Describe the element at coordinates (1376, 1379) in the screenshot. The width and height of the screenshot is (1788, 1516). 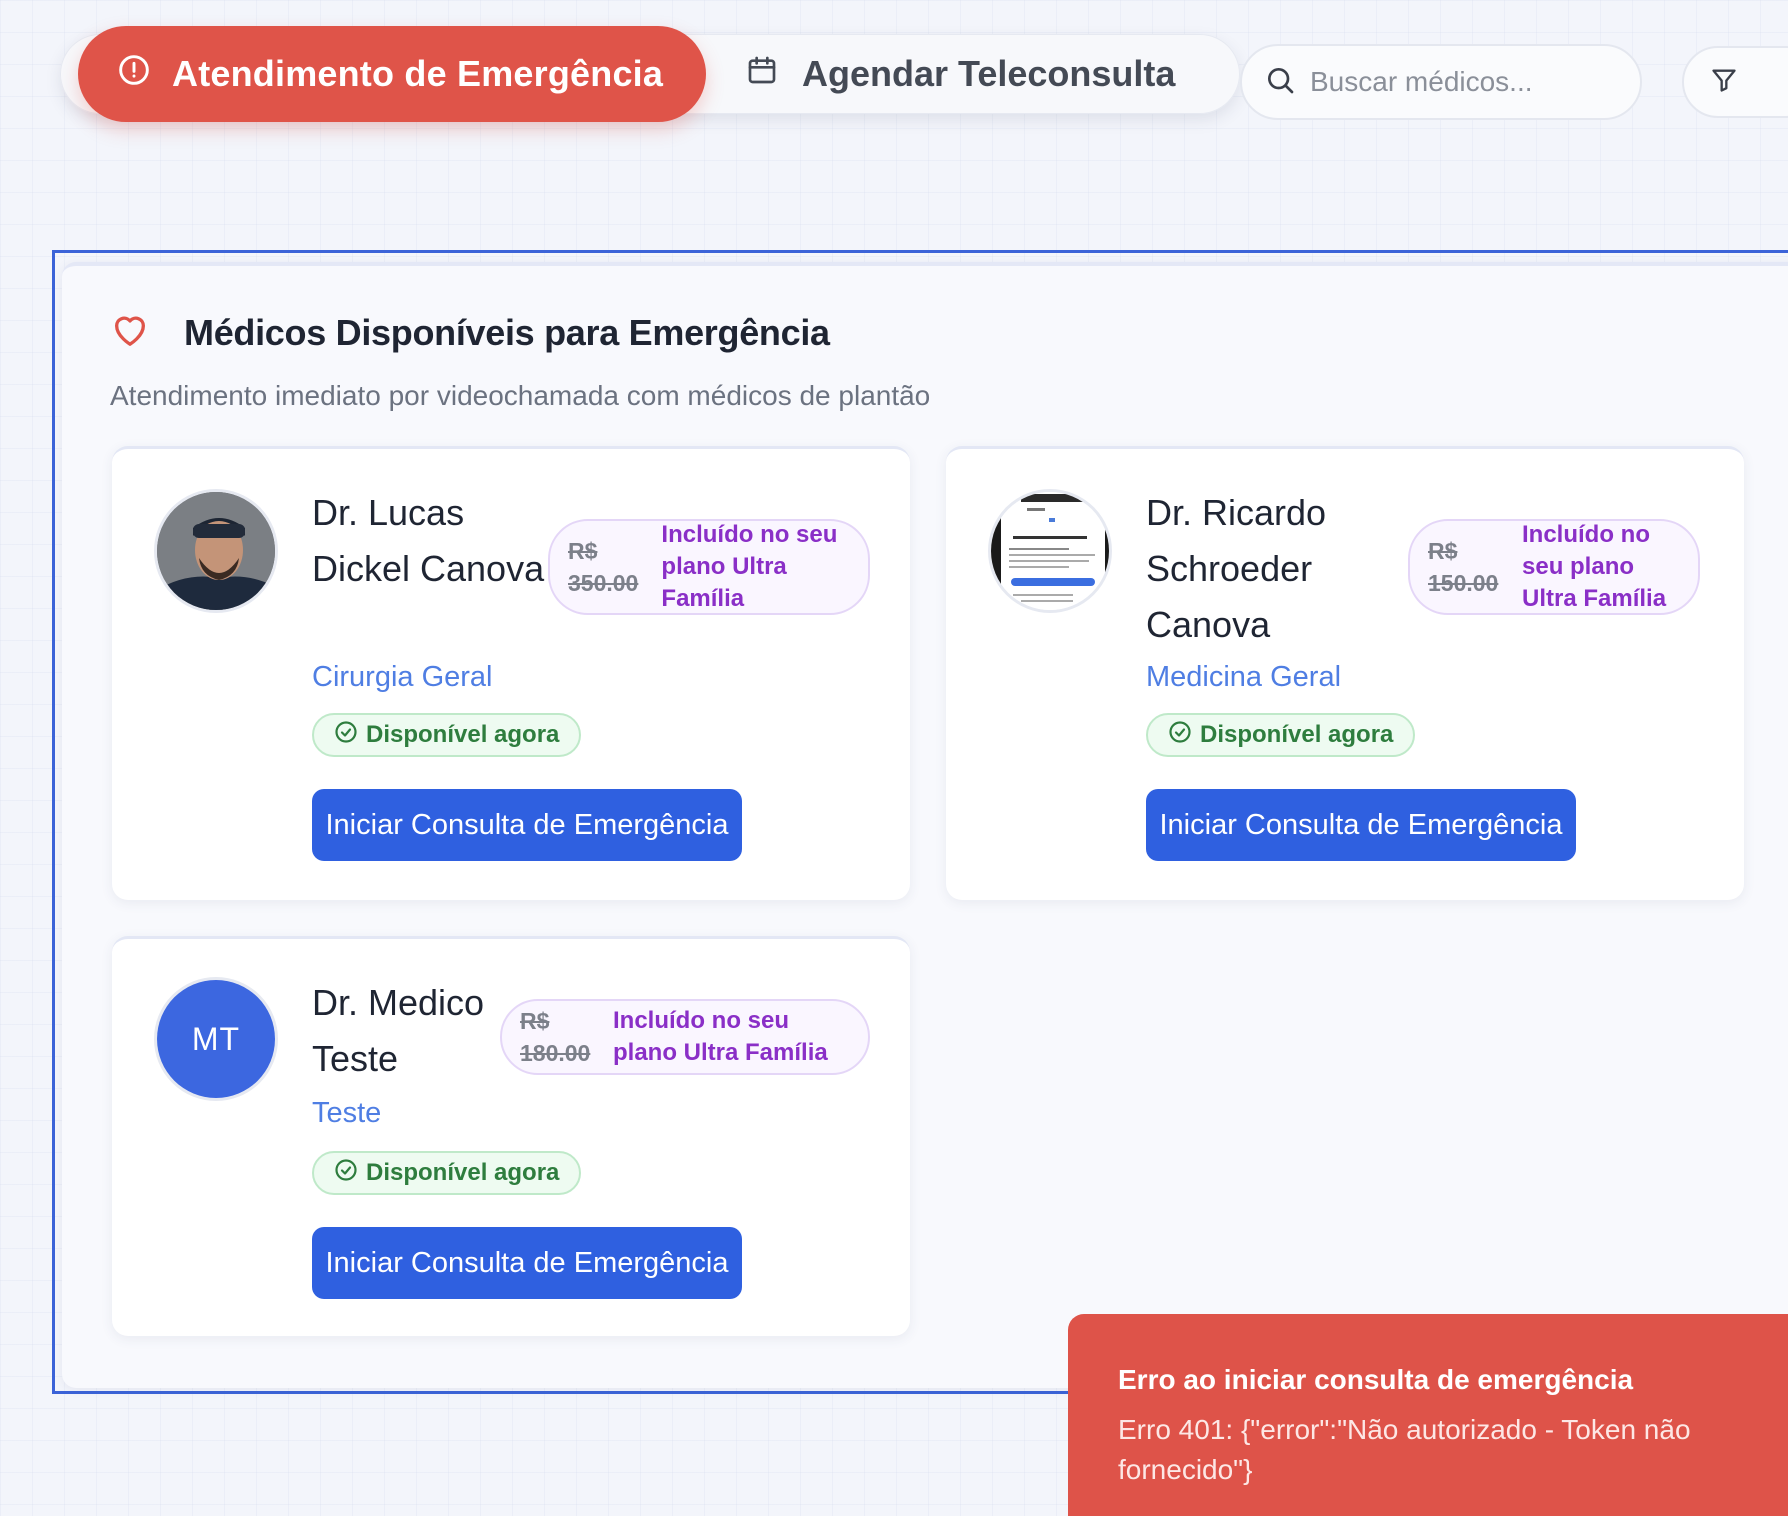
I see `toast-title: Erro ao iniciar consulta de emergência` at that location.